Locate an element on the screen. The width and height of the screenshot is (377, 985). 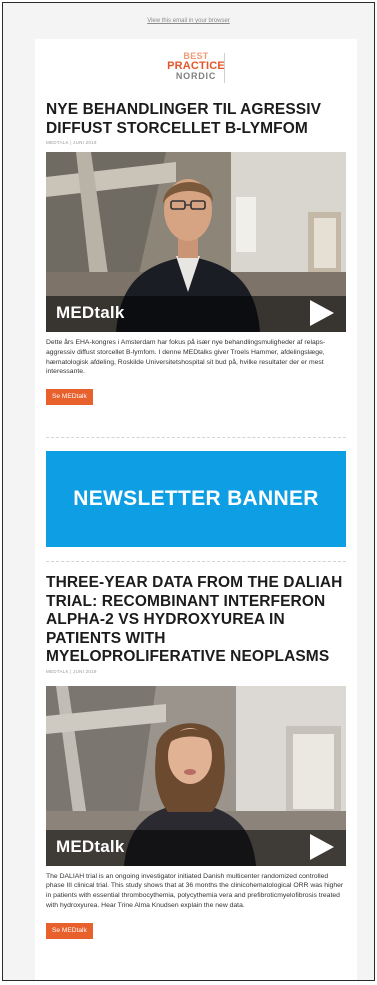
newsletter-banner: NEWSLETTER BANNER is located at coordinates (196, 499).